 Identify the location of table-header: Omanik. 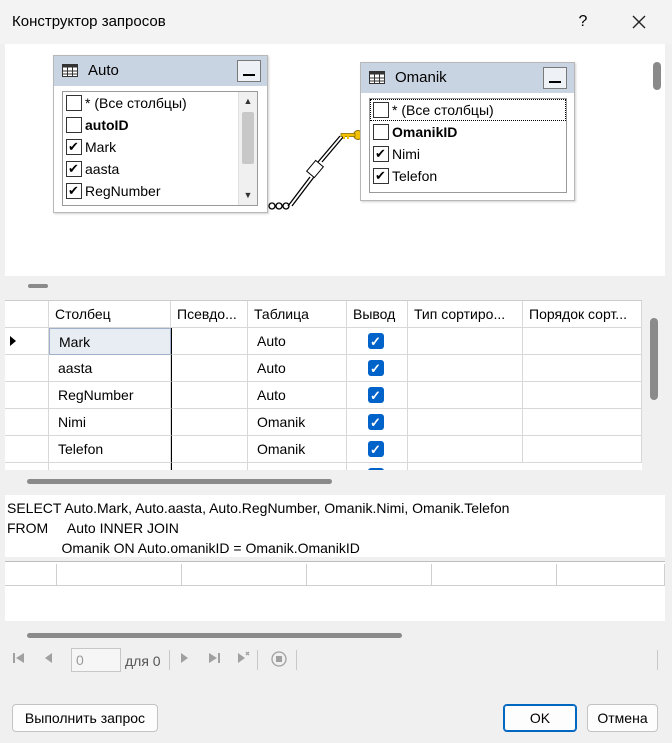
(467, 78).